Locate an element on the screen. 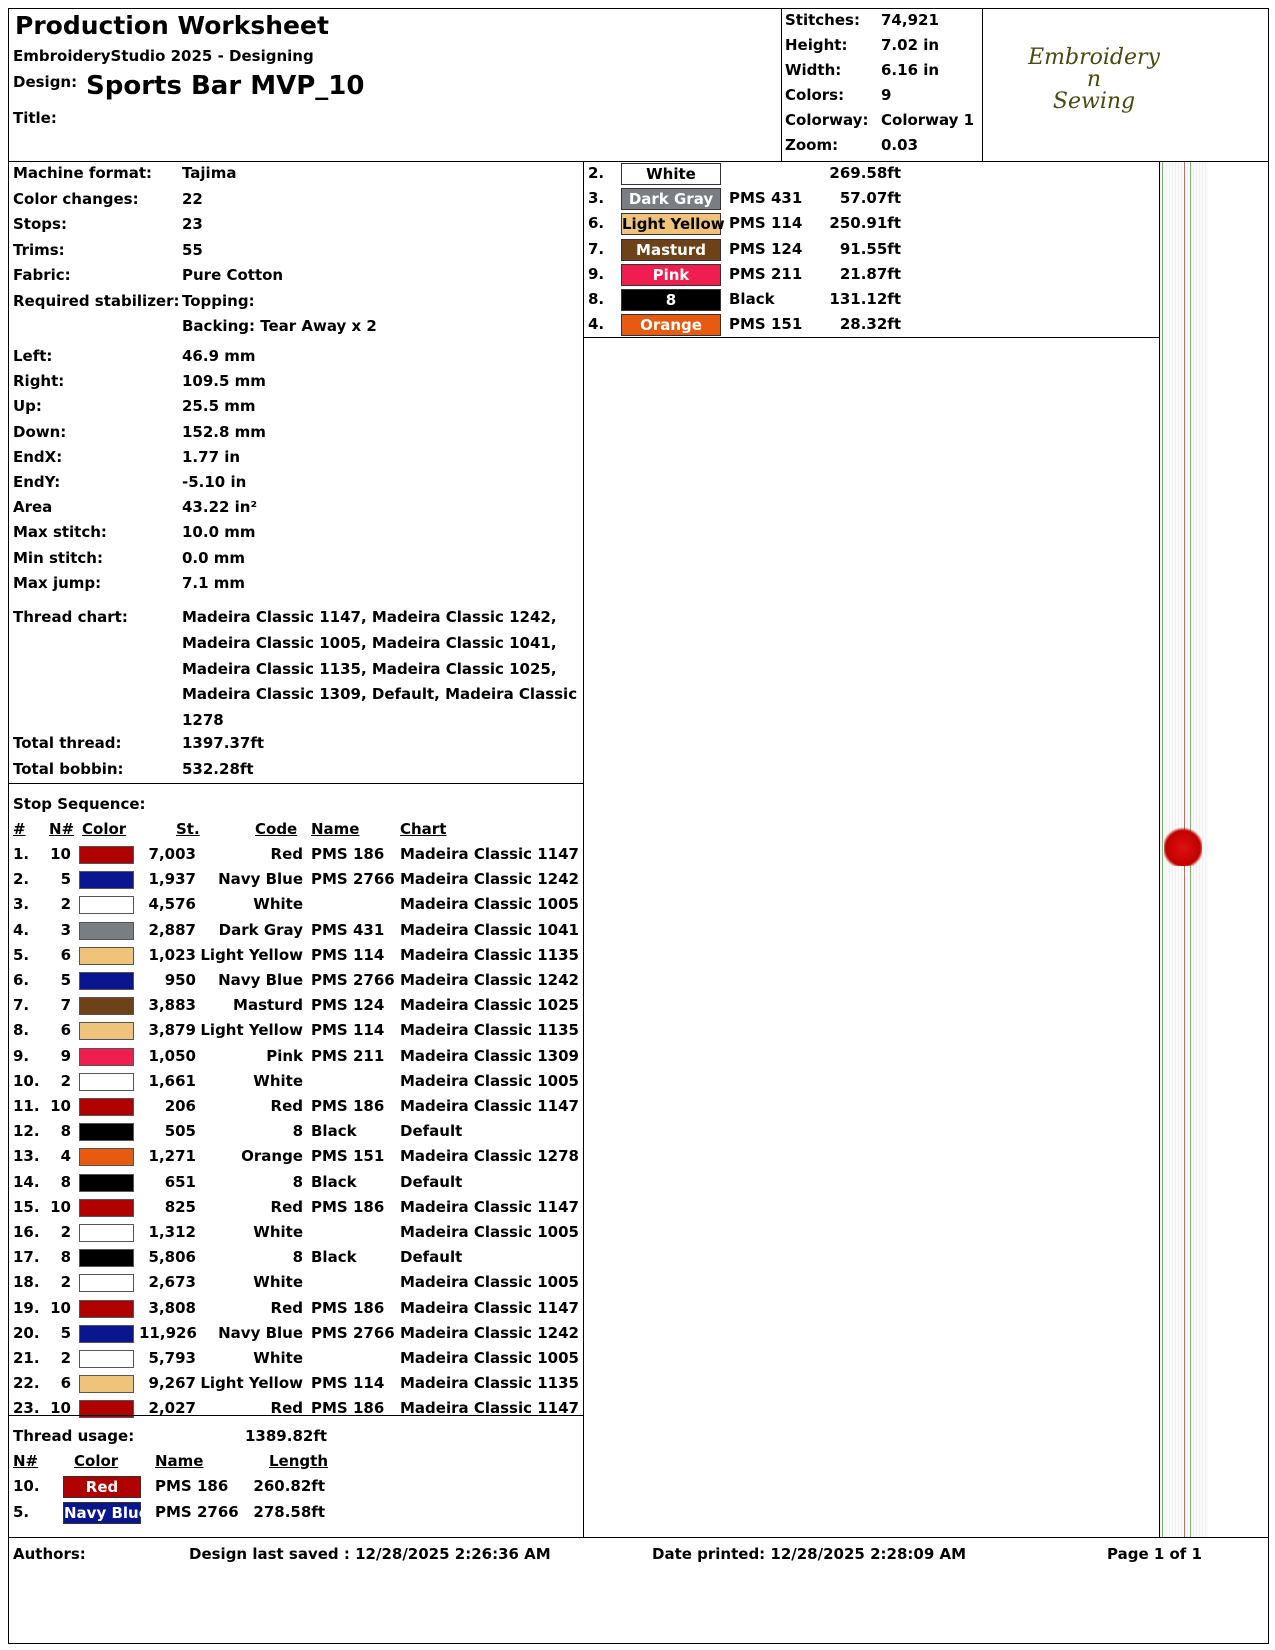 The width and height of the screenshot is (1275, 1650). total-label: Total thread: is located at coordinates (67, 743).